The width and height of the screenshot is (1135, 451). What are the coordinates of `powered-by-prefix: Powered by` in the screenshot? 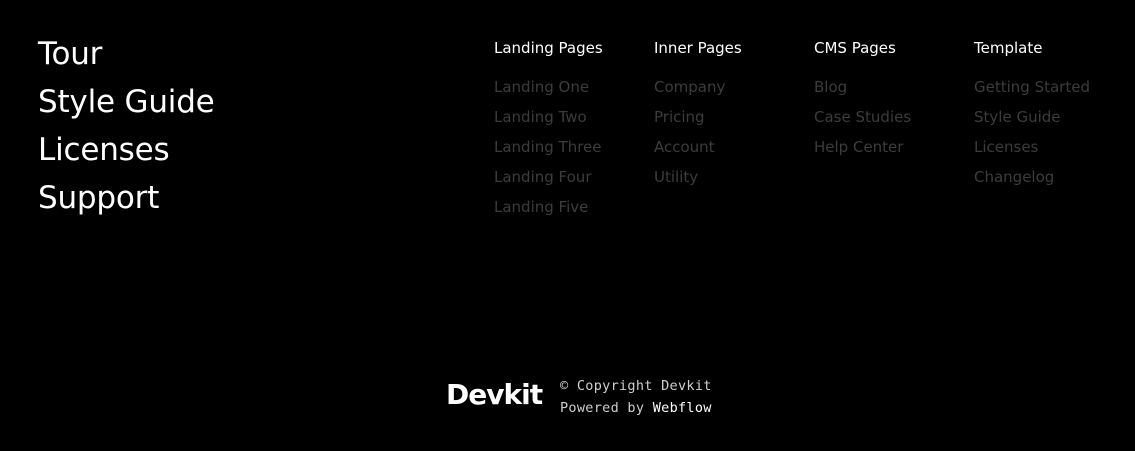 It's located at (606, 408).